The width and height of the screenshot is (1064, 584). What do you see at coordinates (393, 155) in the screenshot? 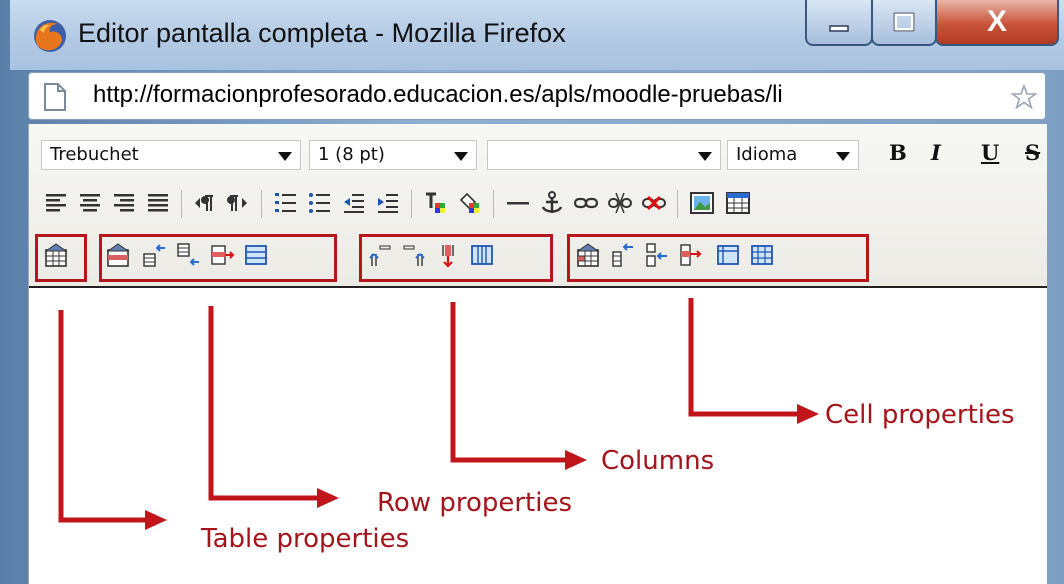
I see `font-size-select: 1 (8 pt)` at bounding box center [393, 155].